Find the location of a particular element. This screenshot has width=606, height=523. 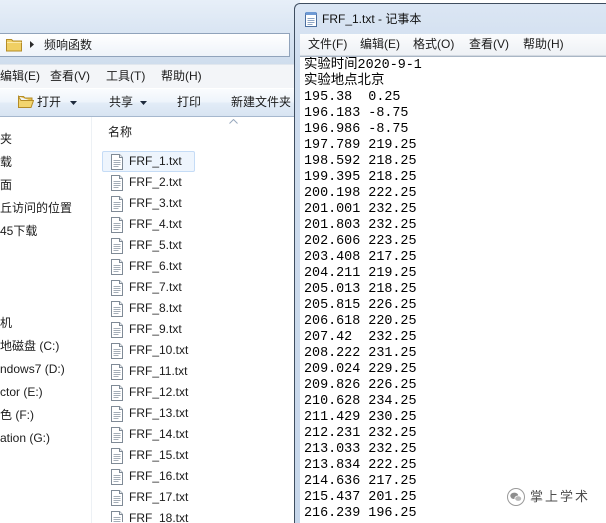

folder-icon is located at coordinates (14, 45).